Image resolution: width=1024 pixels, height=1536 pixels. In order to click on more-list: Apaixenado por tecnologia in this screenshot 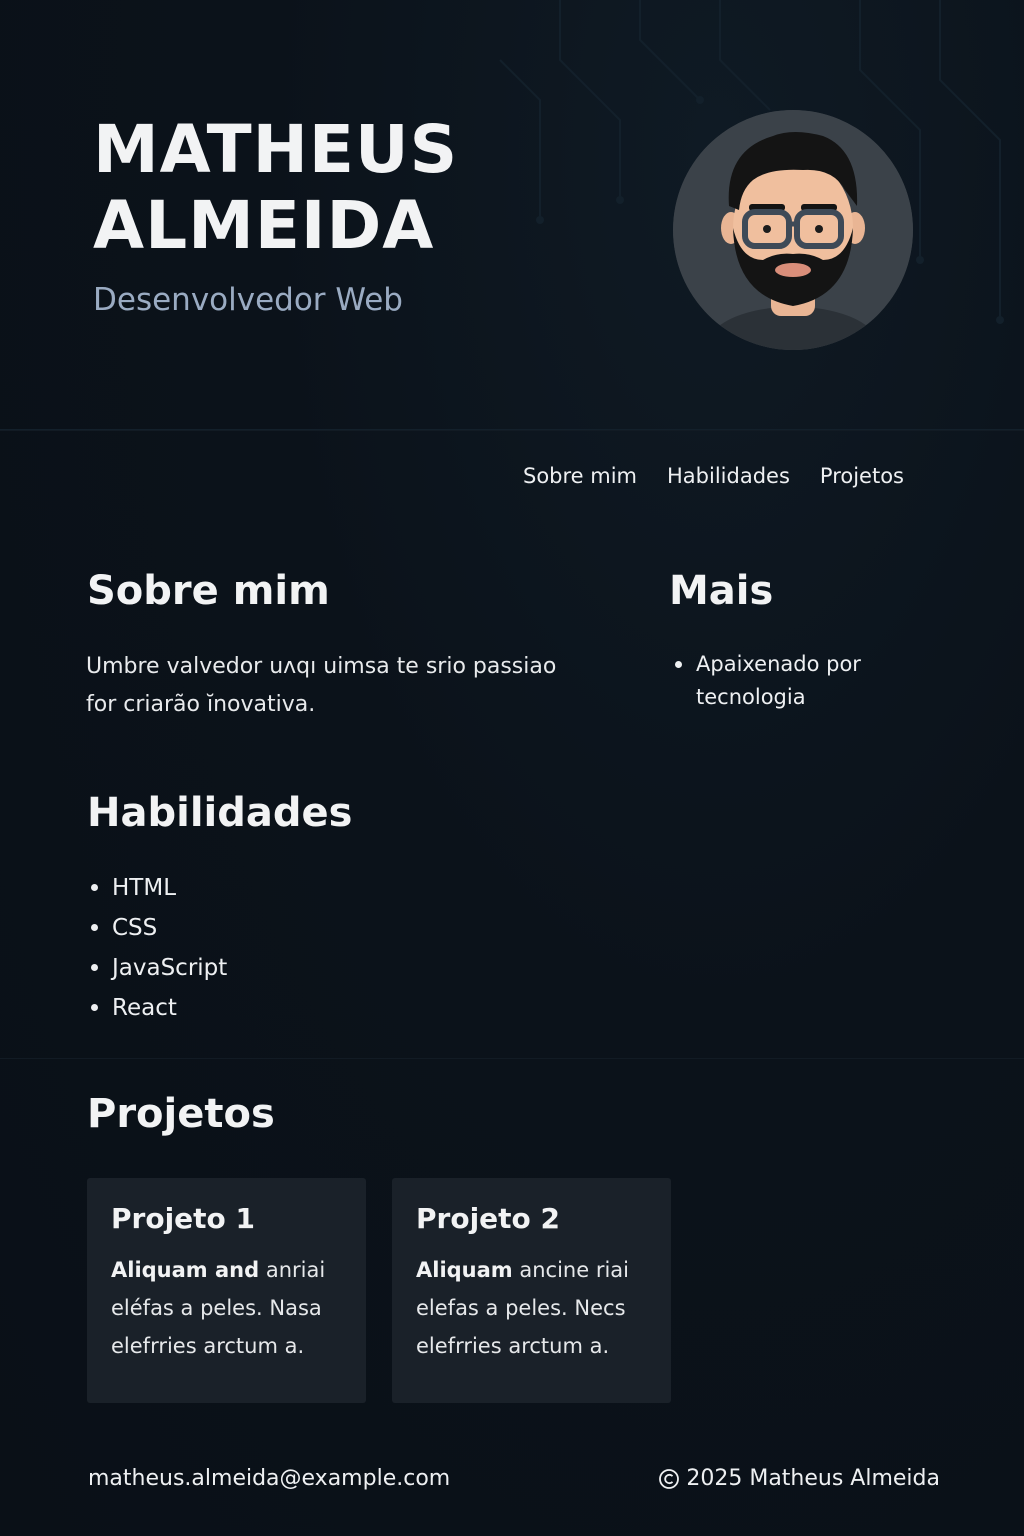, I will do `click(793, 681)`.